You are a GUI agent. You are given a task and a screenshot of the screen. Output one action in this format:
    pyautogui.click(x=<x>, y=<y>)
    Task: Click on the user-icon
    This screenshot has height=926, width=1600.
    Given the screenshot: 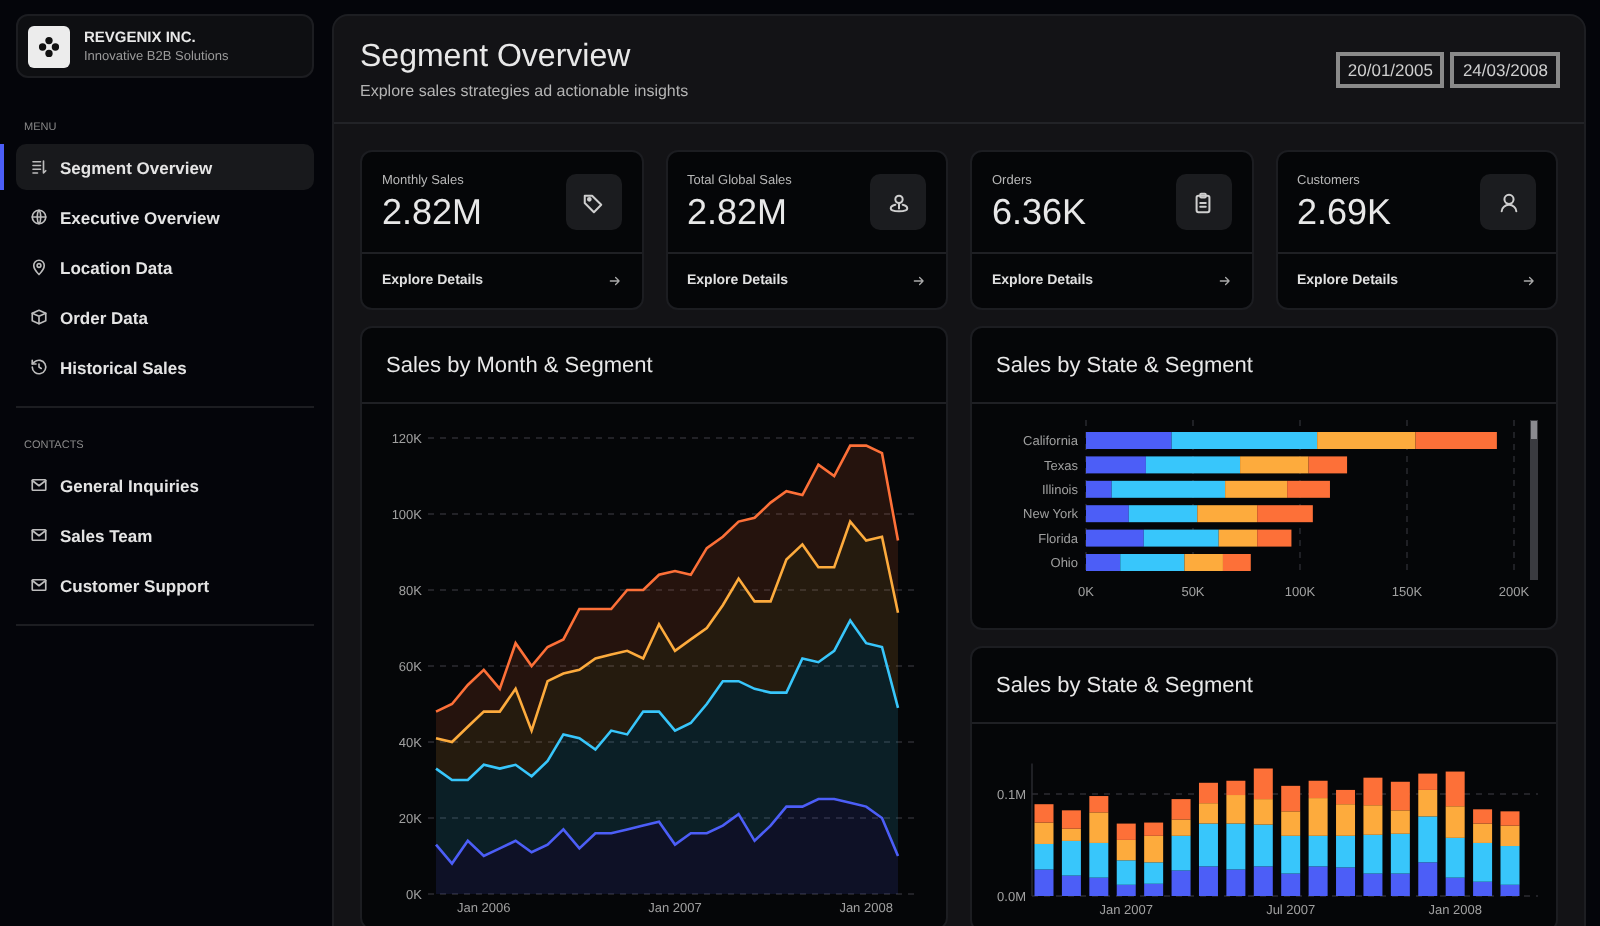 What is the action you would take?
    pyautogui.click(x=1508, y=202)
    